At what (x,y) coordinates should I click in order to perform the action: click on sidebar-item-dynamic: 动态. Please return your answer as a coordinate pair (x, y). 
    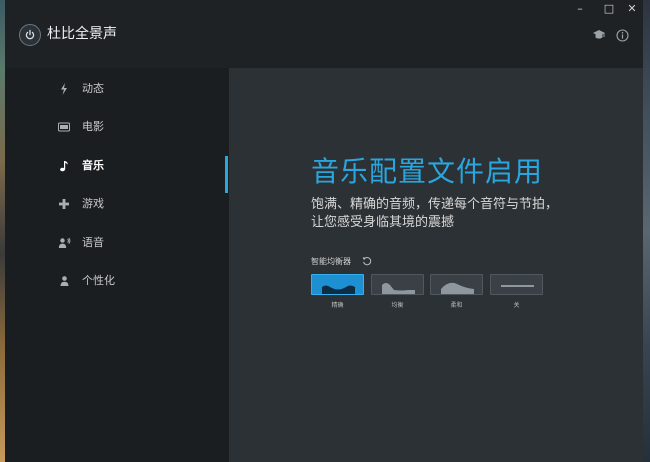
    Looking at the image, I should click on (117, 89).